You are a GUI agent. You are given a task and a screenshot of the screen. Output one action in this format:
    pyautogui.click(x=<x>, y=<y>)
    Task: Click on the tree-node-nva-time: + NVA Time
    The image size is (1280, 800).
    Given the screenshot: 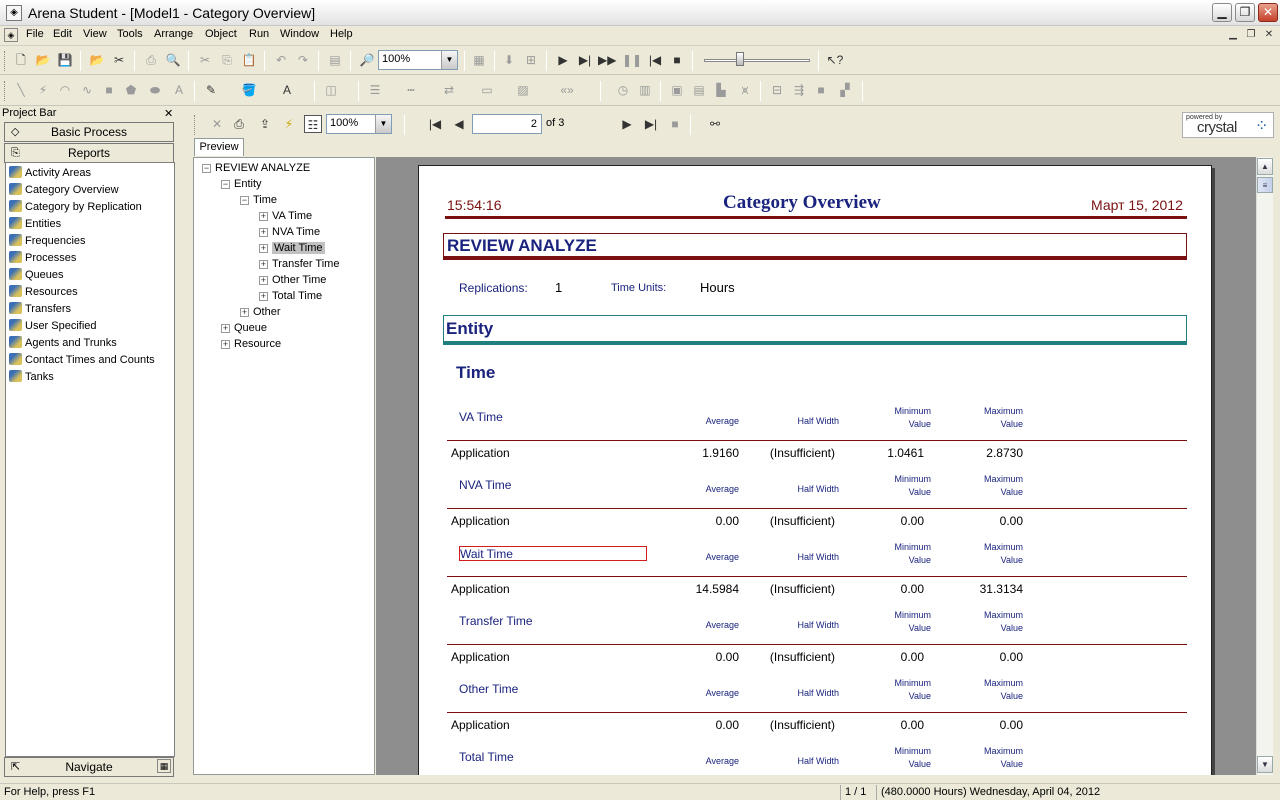 What is the action you would take?
    pyautogui.click(x=289, y=232)
    